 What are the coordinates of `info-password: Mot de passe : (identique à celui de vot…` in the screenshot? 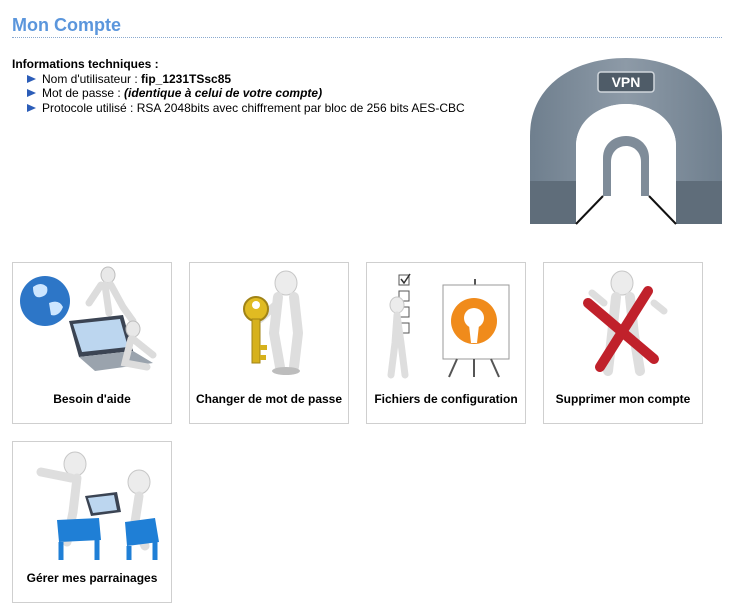 It's located at (245, 93).